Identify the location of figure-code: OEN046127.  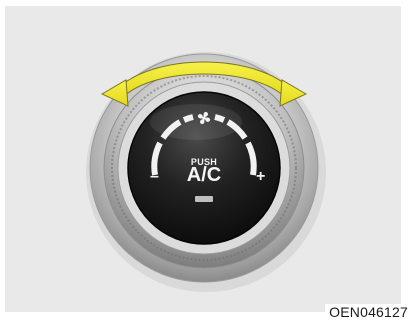
(366, 312).